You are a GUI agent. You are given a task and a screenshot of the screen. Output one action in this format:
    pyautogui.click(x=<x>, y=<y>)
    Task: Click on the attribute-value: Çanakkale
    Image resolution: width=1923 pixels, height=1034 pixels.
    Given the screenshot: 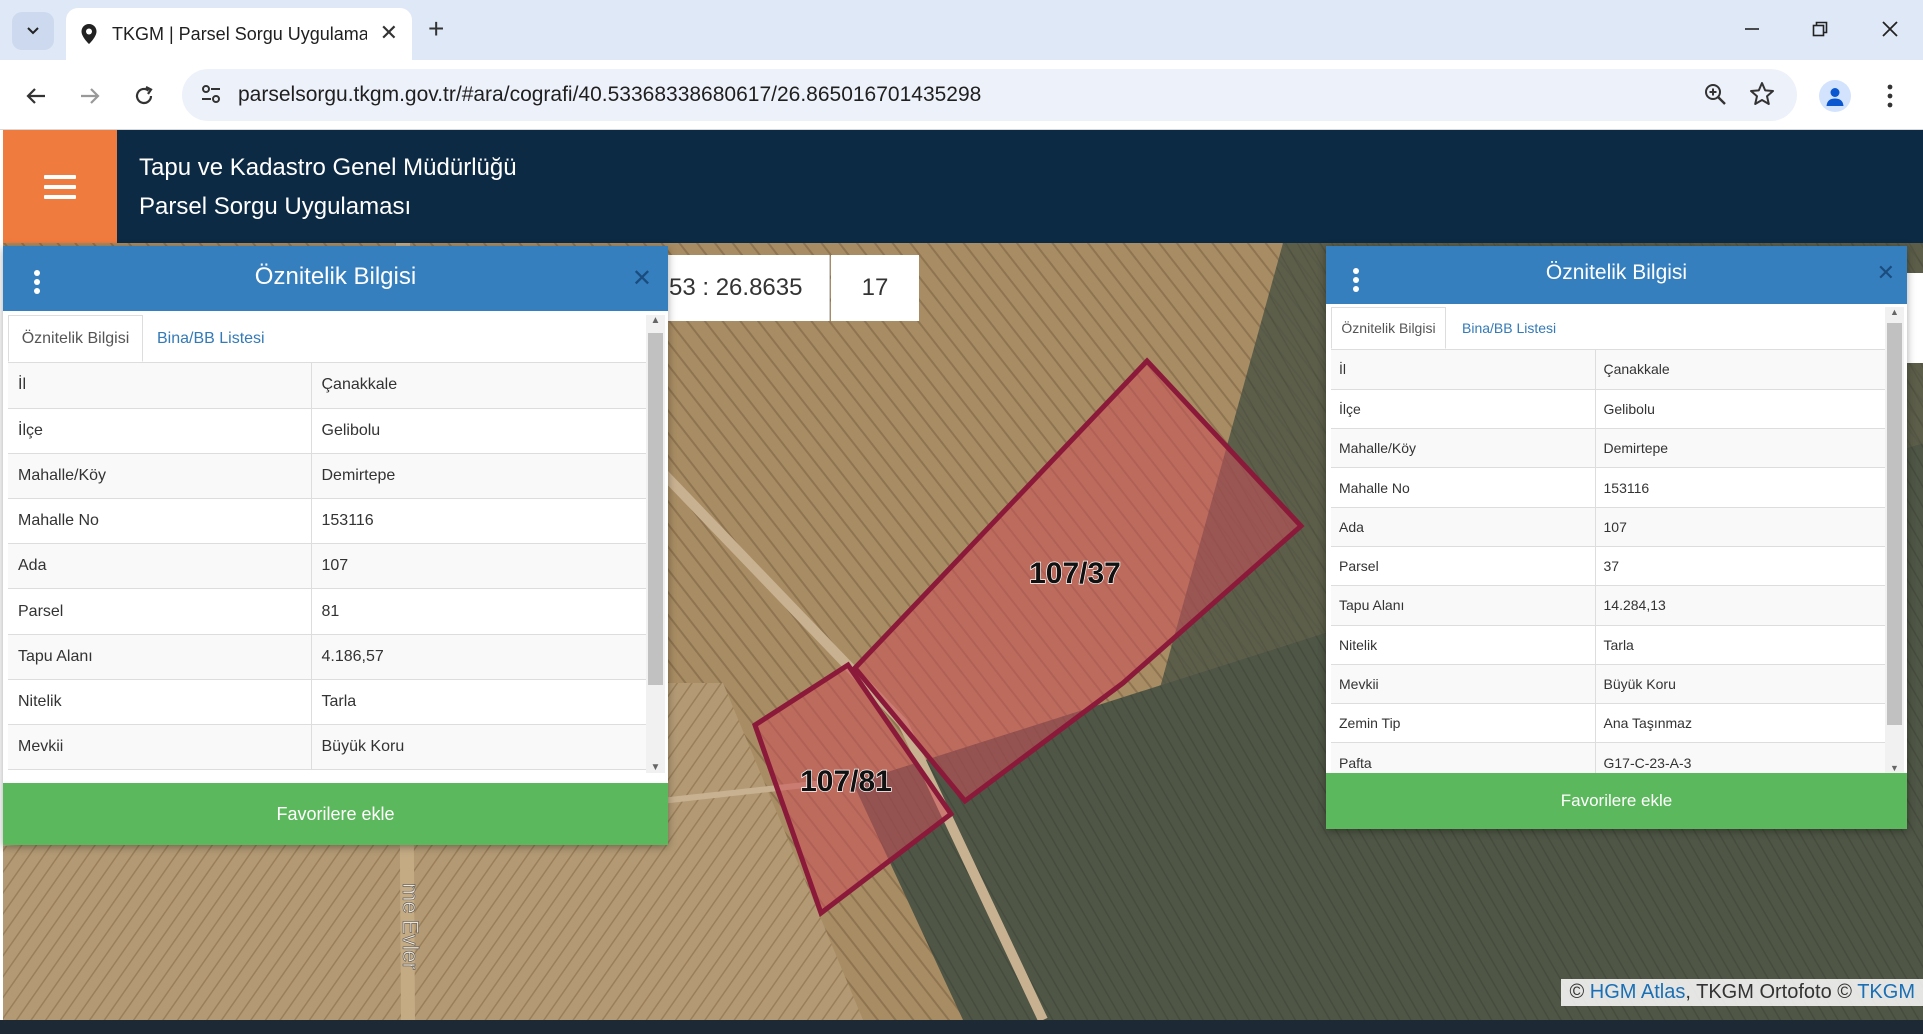 What is the action you would take?
    pyautogui.click(x=478, y=386)
    